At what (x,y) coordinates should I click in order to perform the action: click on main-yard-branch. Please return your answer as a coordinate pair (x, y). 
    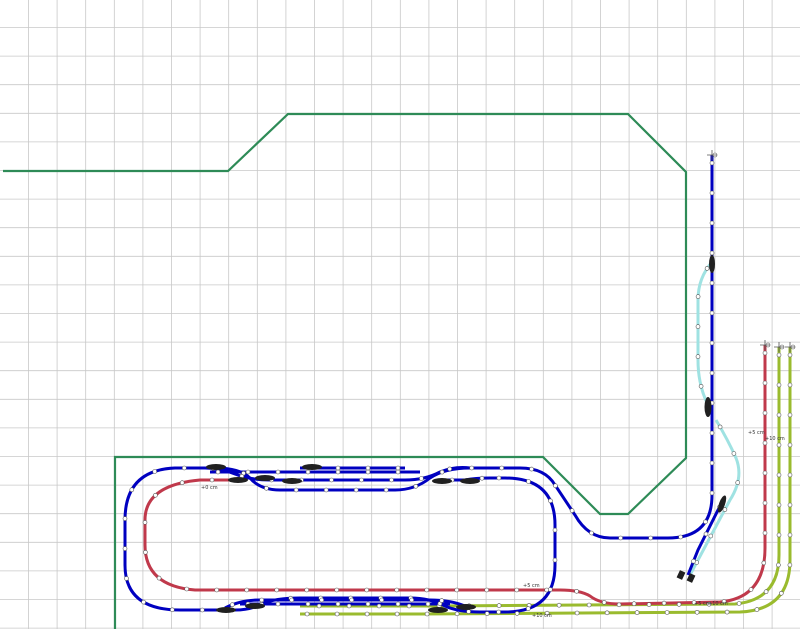
    Looking at the image, I should click on (705, 537).